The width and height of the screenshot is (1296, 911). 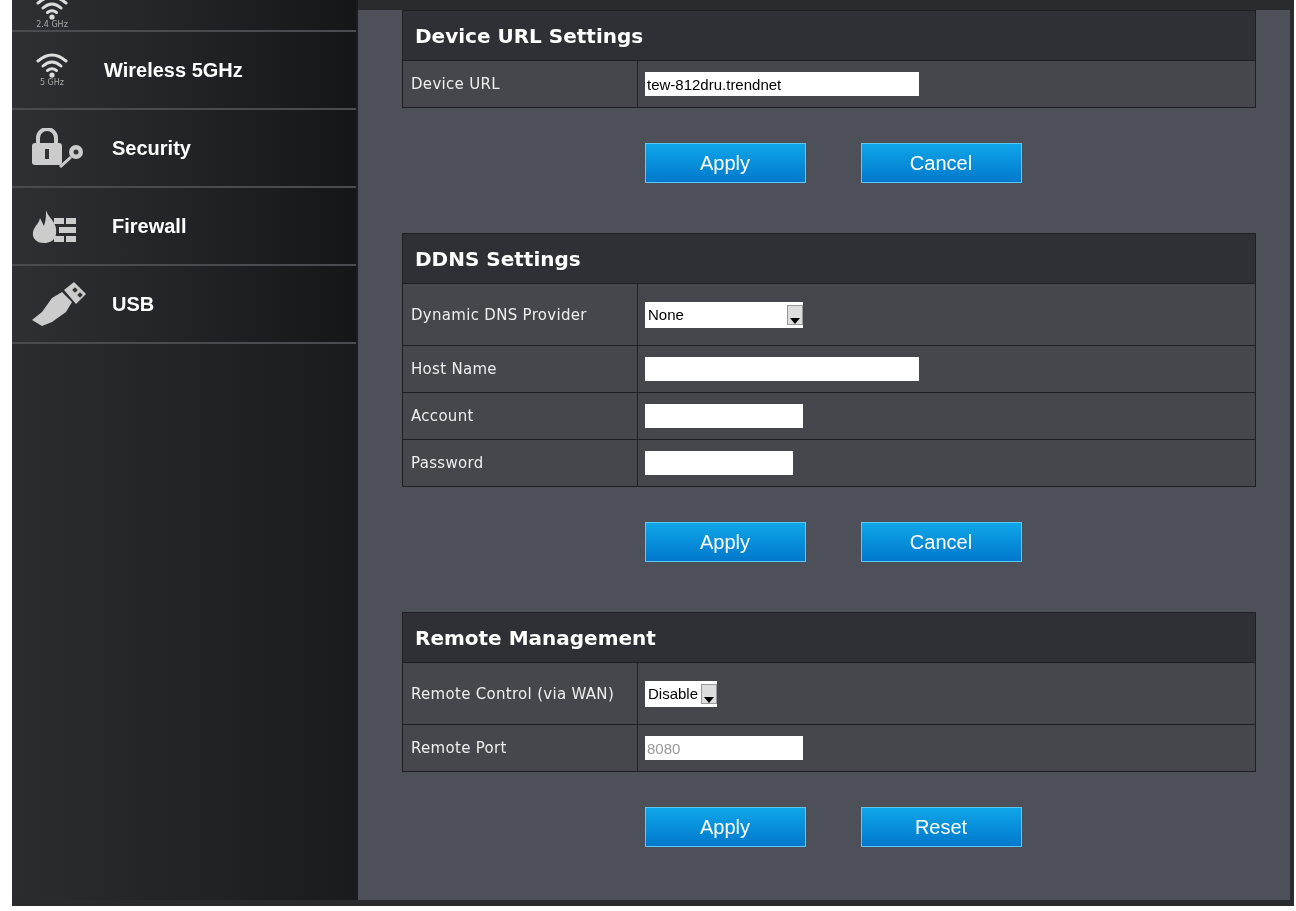 I want to click on field-label: Dynamic DNS Provider, so click(x=499, y=315).